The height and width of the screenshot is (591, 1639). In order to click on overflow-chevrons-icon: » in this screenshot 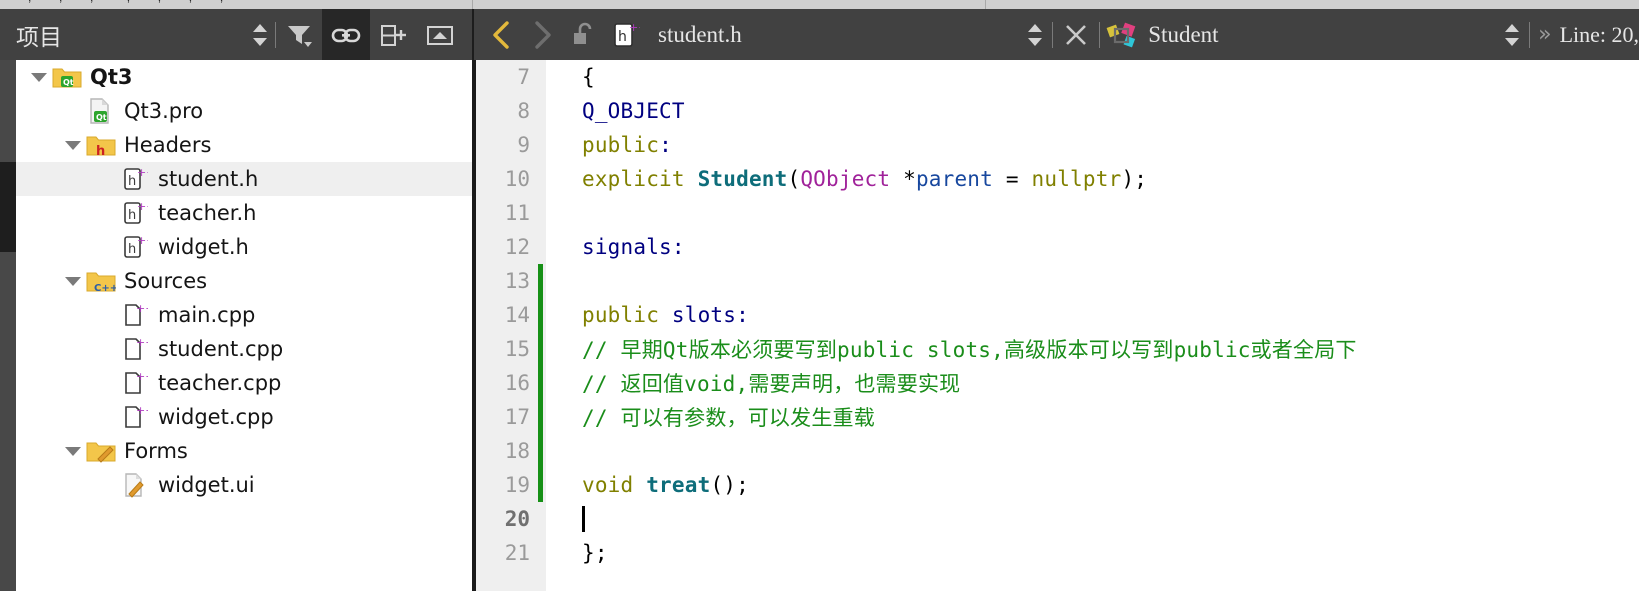, I will do `click(1544, 34)`.